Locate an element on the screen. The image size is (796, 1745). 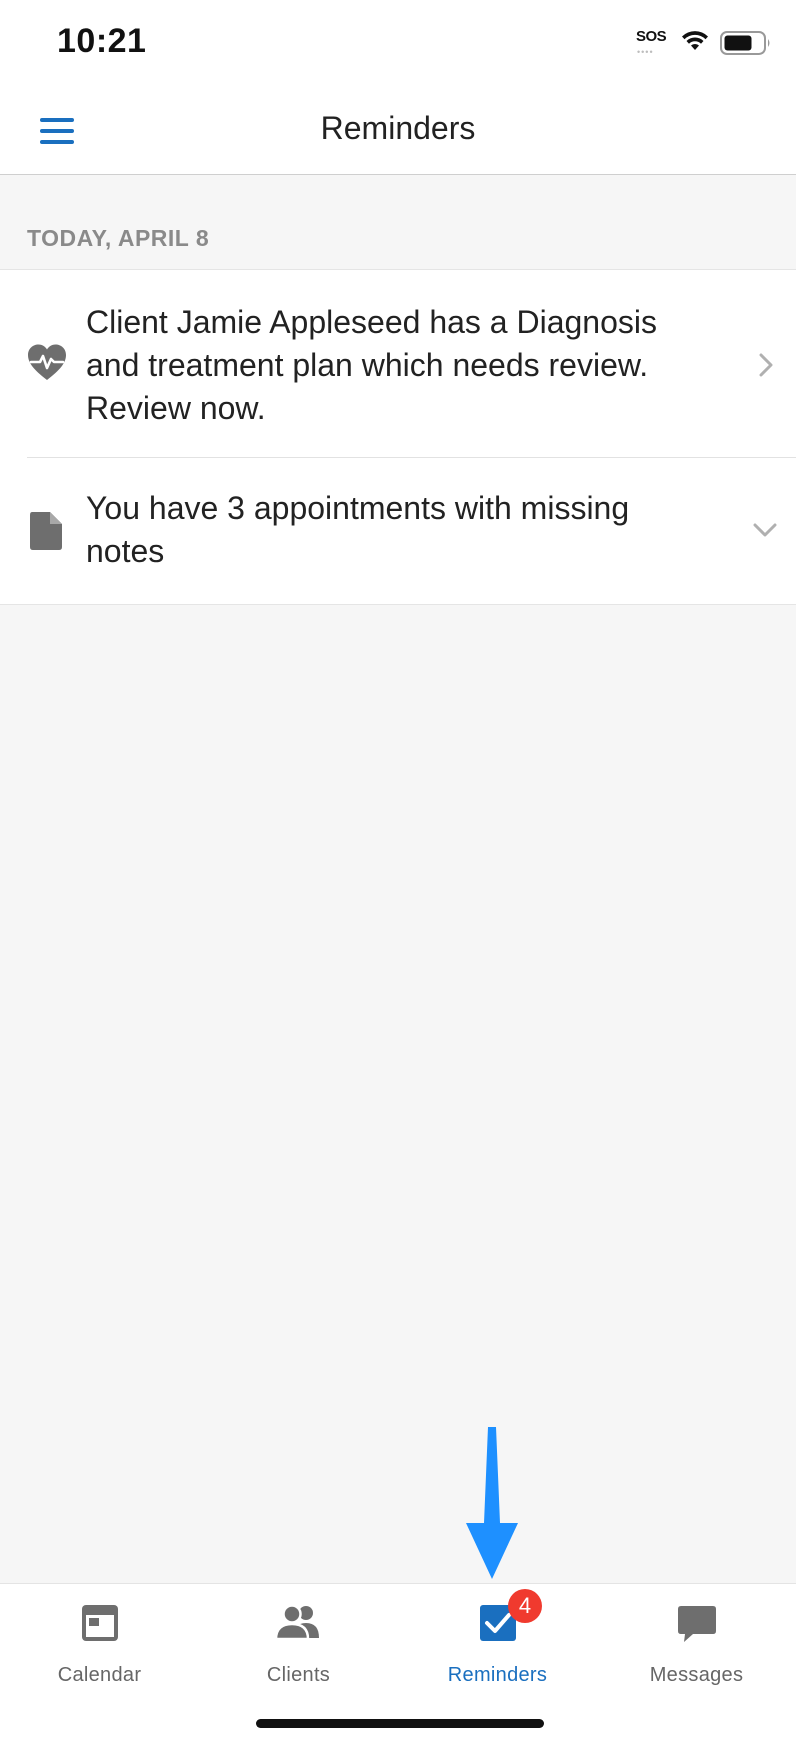
tab-messages: Messages is located at coordinates (696, 1639).